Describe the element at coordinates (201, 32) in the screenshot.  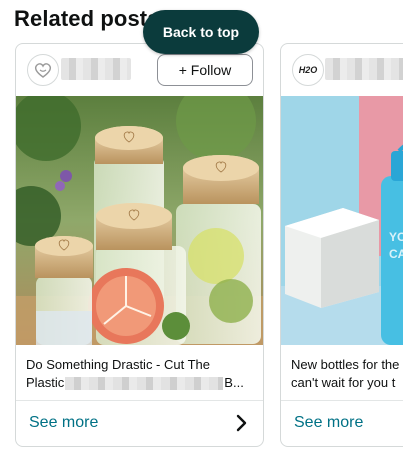
I see `back-to-top-button: Back to top` at that location.